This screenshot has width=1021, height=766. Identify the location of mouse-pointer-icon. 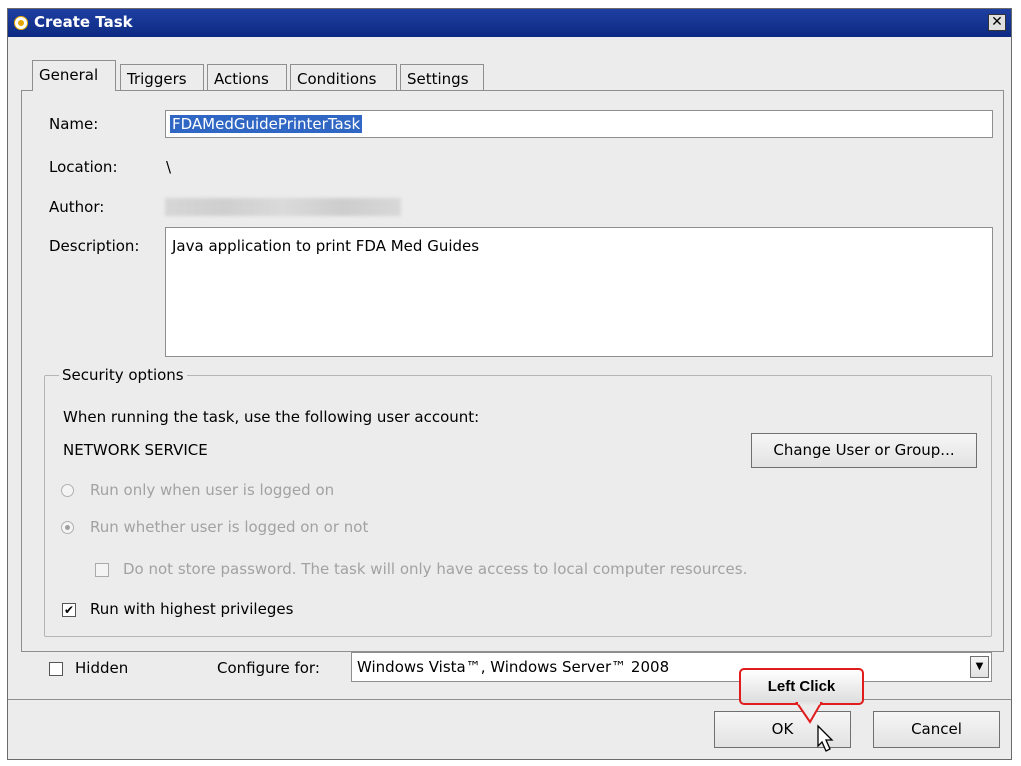
(825, 738).